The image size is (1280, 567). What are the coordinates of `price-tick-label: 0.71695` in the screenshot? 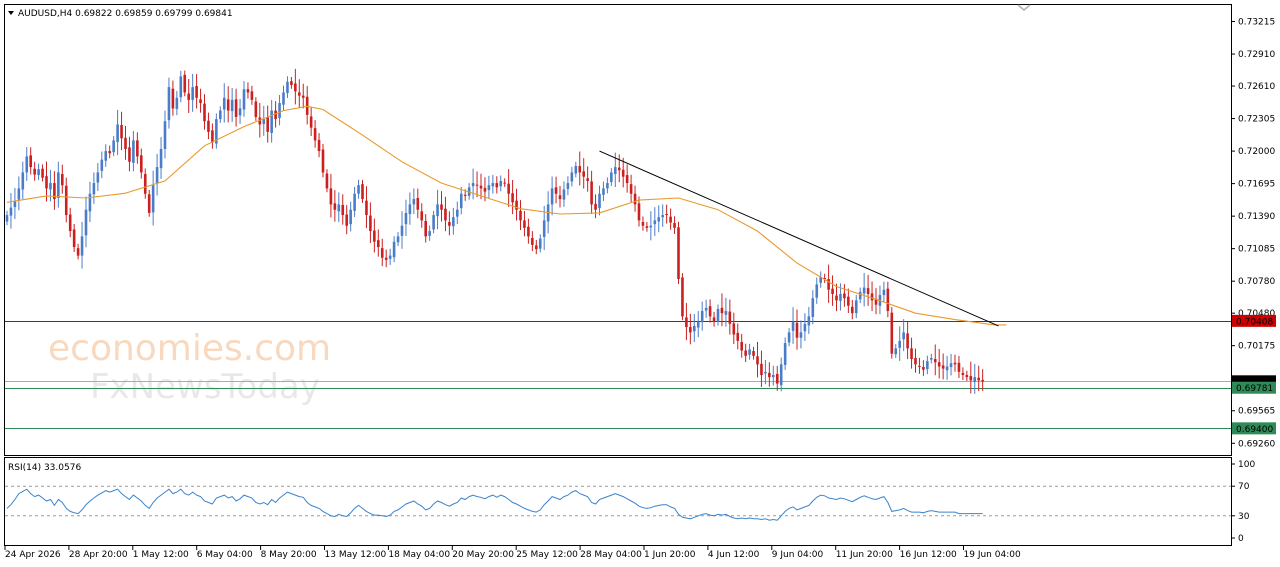 It's located at (1256, 185).